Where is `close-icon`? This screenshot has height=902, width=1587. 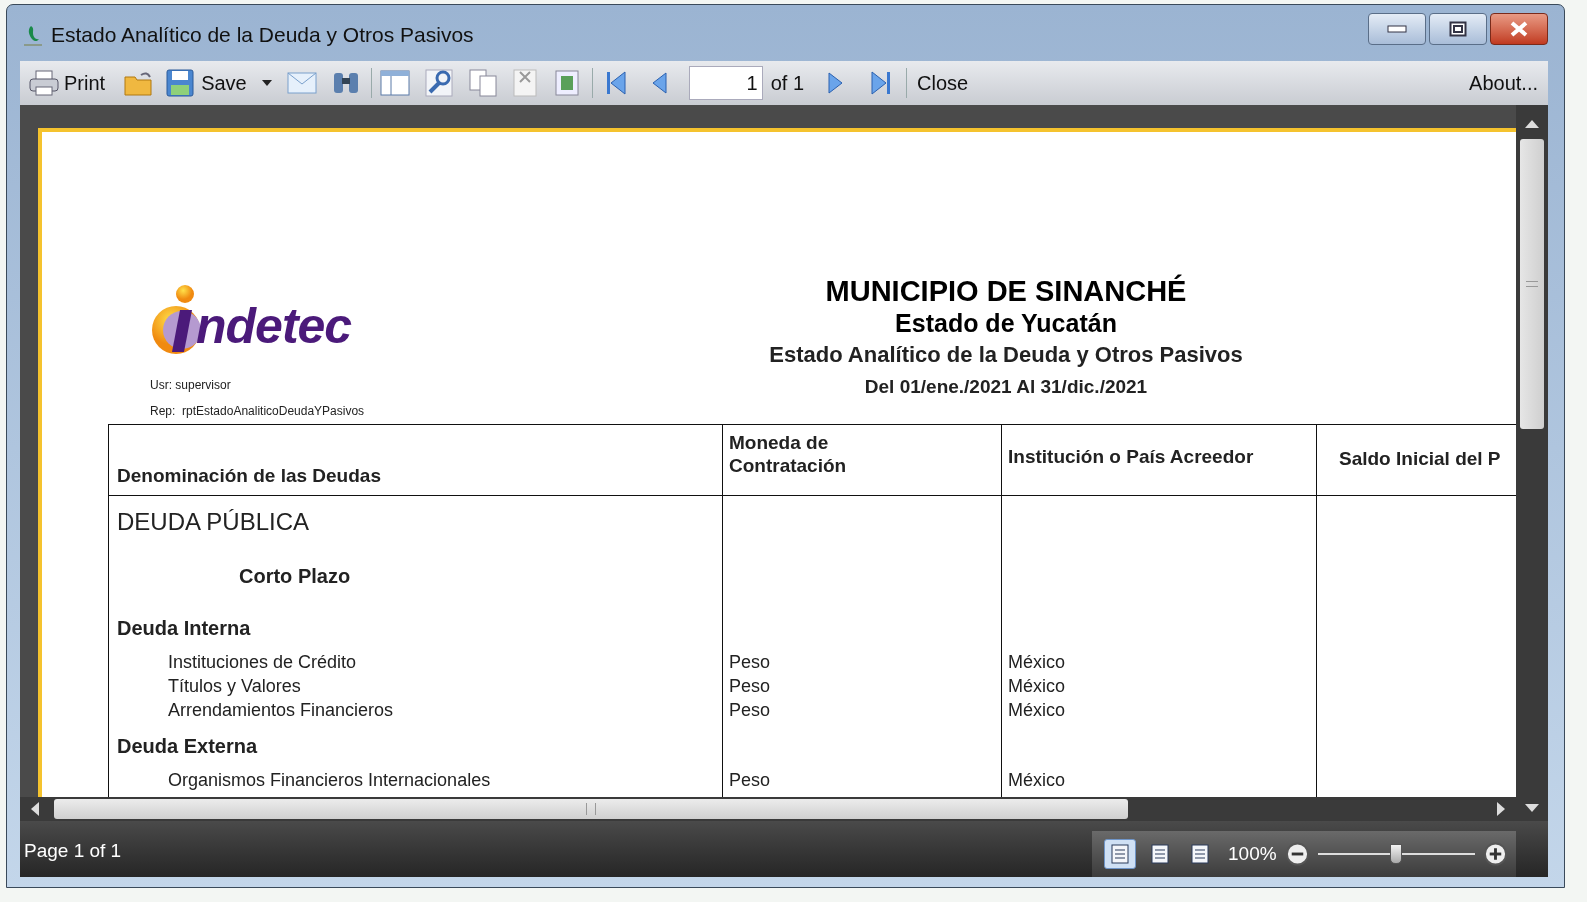
close-icon is located at coordinates (1519, 29).